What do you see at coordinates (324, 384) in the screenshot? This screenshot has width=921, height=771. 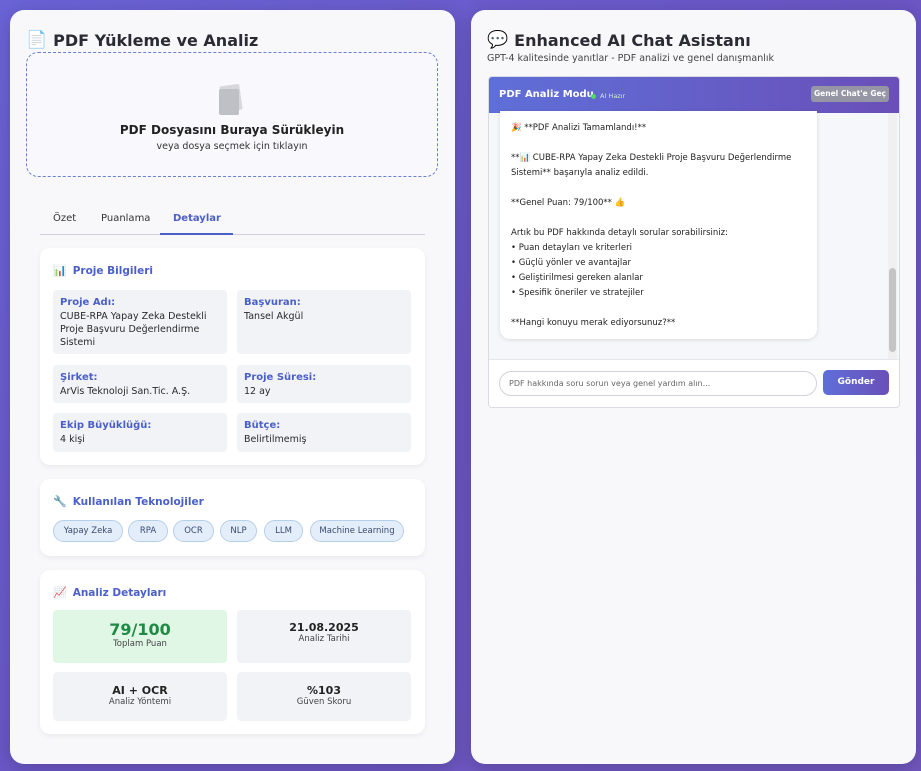 I see `field-duration: Proje Süresi: 12 ay` at bounding box center [324, 384].